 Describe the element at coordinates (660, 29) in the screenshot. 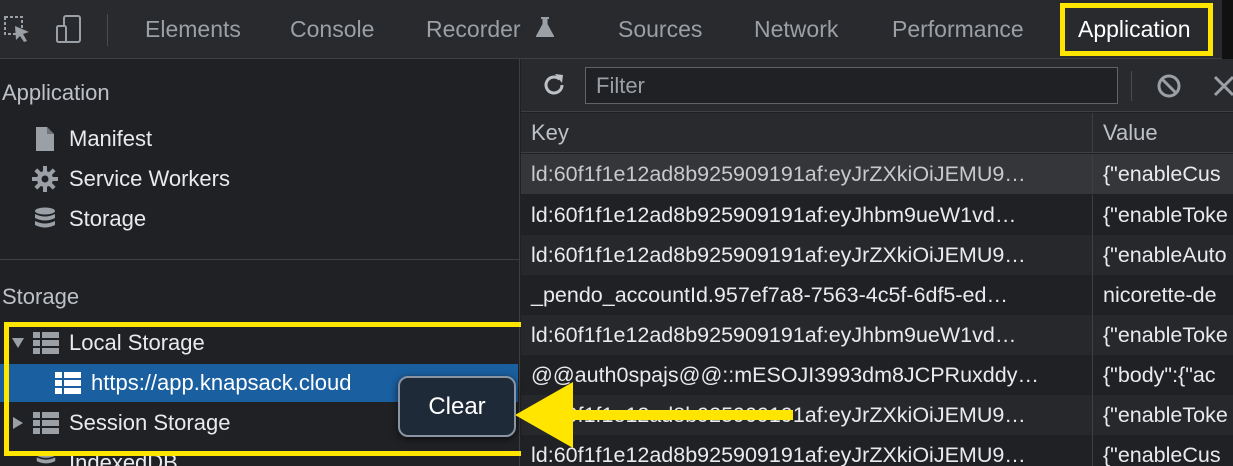

I see `tab-sources: Sources` at that location.